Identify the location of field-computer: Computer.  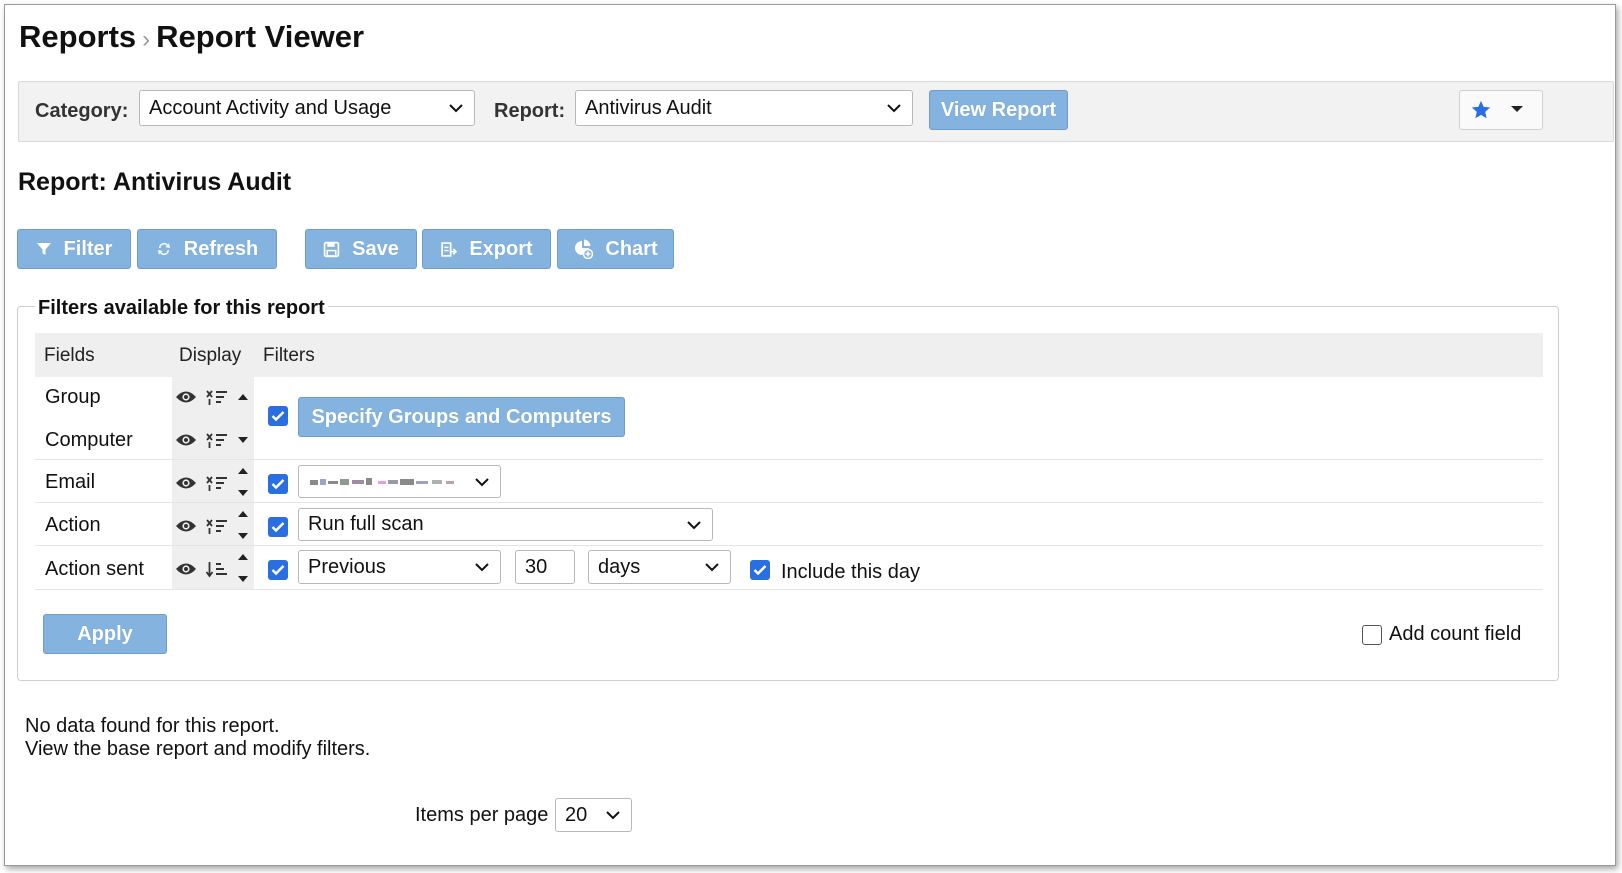
(89, 440).